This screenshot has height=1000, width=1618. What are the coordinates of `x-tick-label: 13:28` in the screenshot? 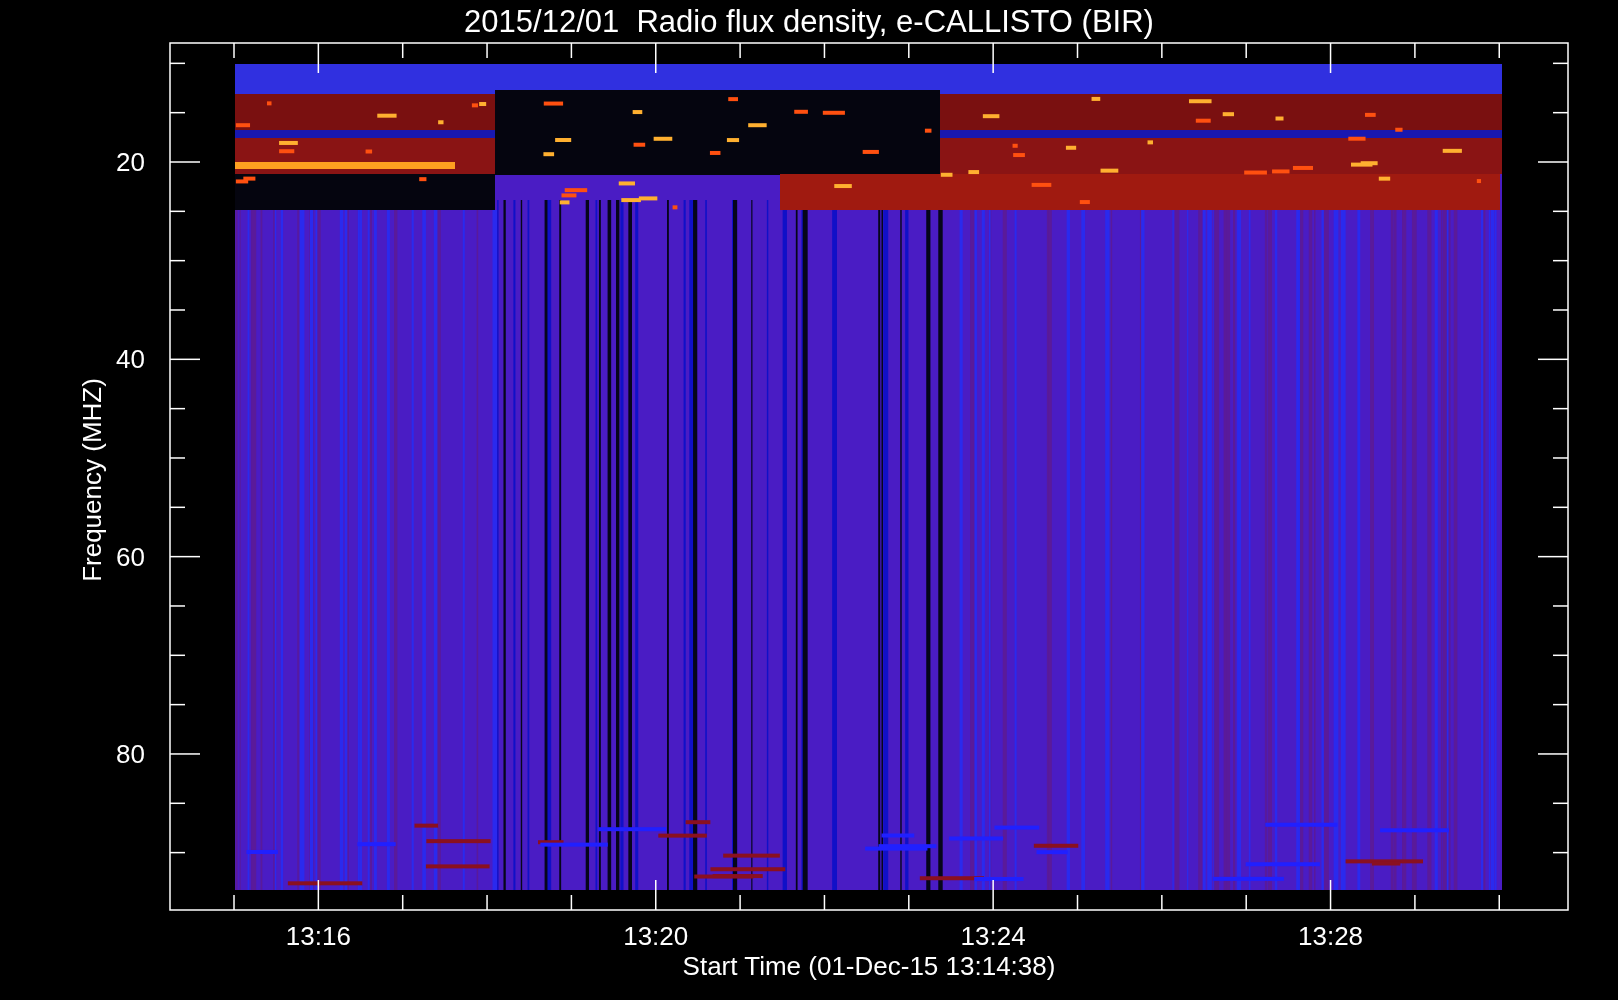 It's located at (1331, 936).